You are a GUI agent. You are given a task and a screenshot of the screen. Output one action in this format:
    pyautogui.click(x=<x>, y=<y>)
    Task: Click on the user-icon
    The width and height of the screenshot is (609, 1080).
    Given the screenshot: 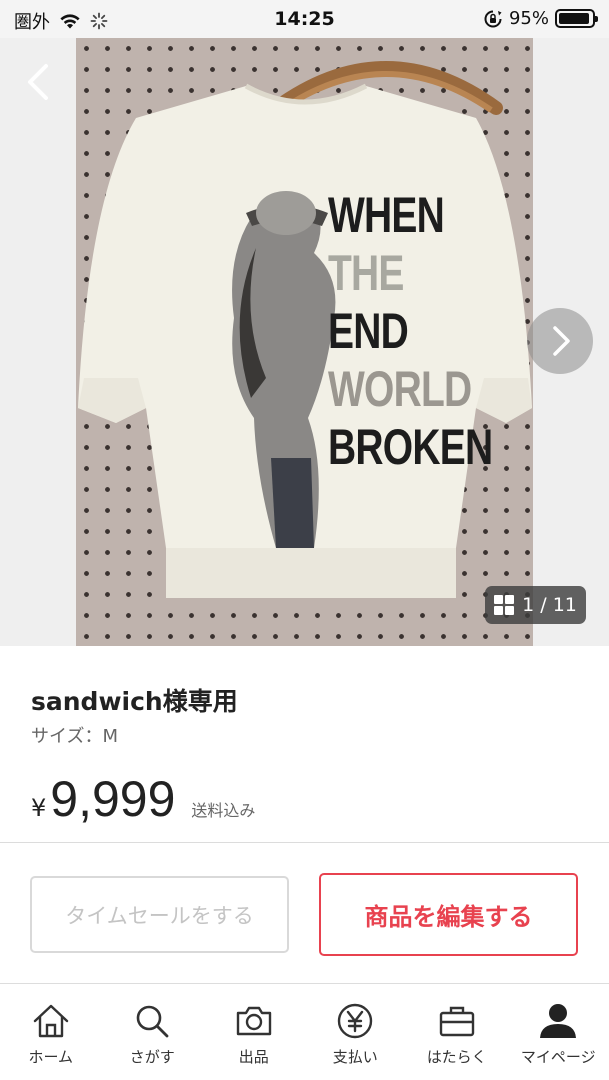 What is the action you would take?
    pyautogui.click(x=558, y=1021)
    